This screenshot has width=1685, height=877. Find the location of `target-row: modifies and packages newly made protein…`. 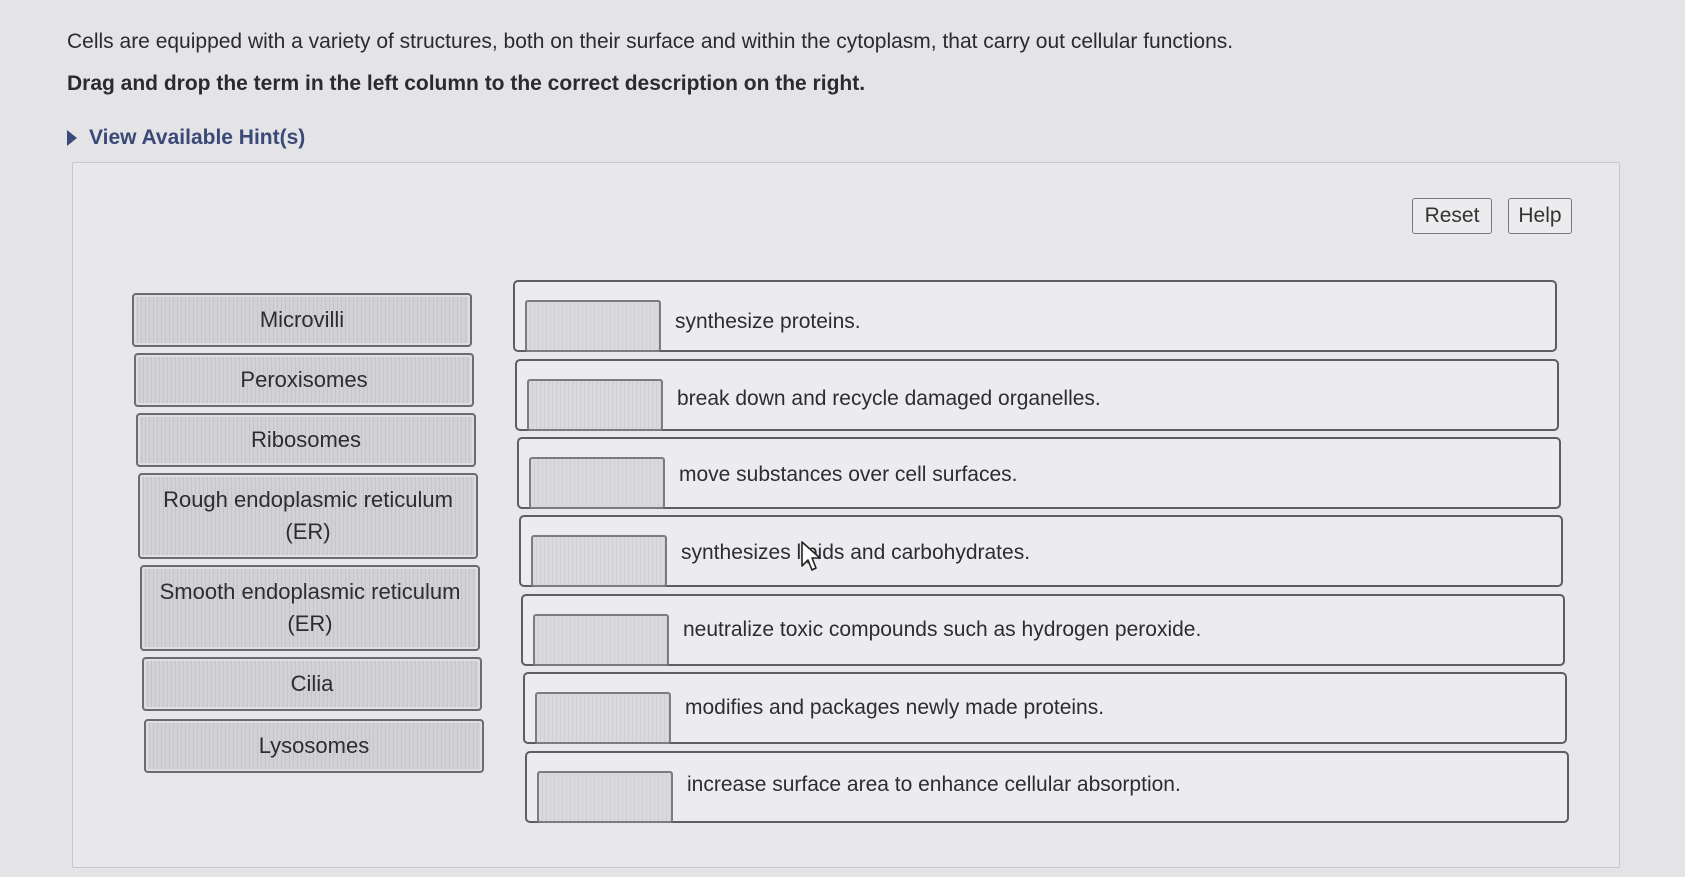

target-row: modifies and packages newly made protein… is located at coordinates (1045, 708).